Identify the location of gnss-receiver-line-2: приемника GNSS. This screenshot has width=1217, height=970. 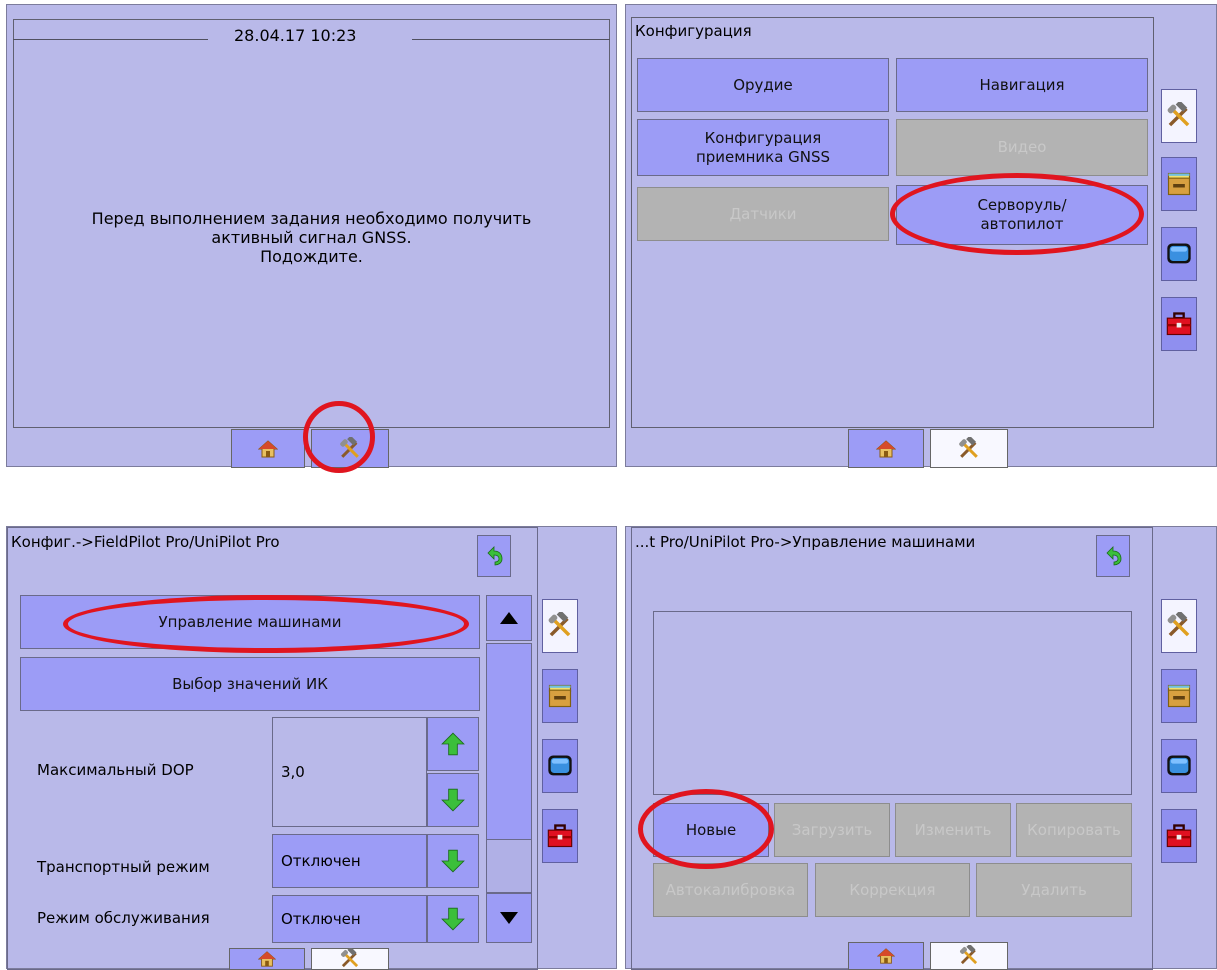
(763, 156).